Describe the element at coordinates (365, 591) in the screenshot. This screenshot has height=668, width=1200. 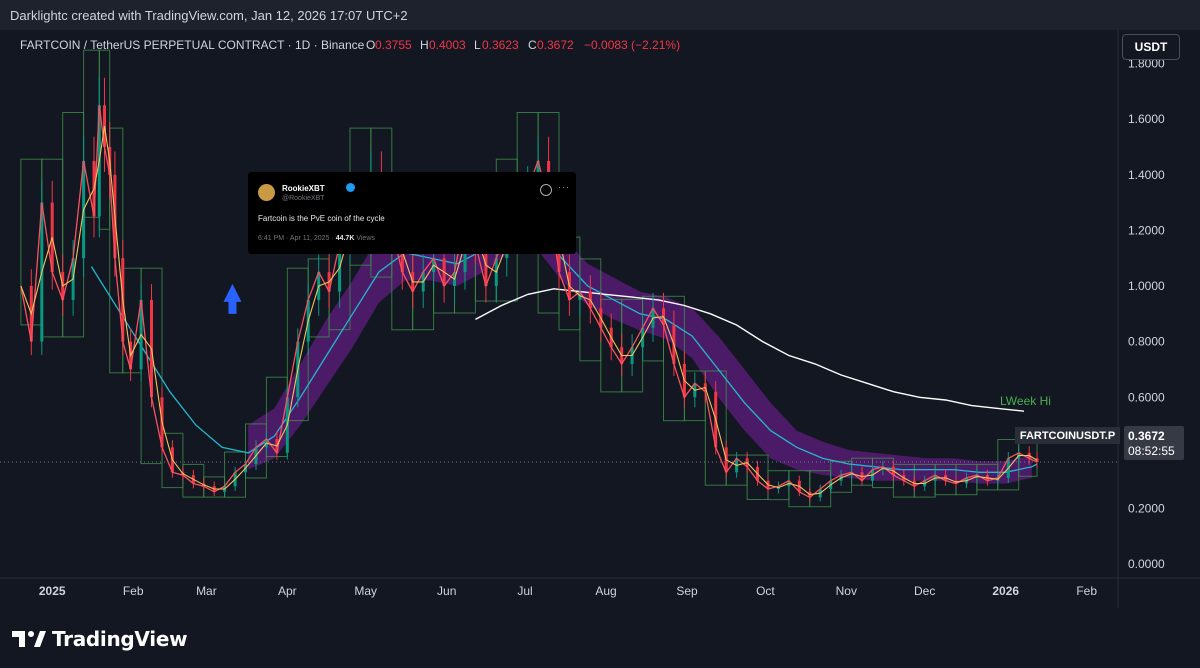
I see `x-tick-label: May` at that location.